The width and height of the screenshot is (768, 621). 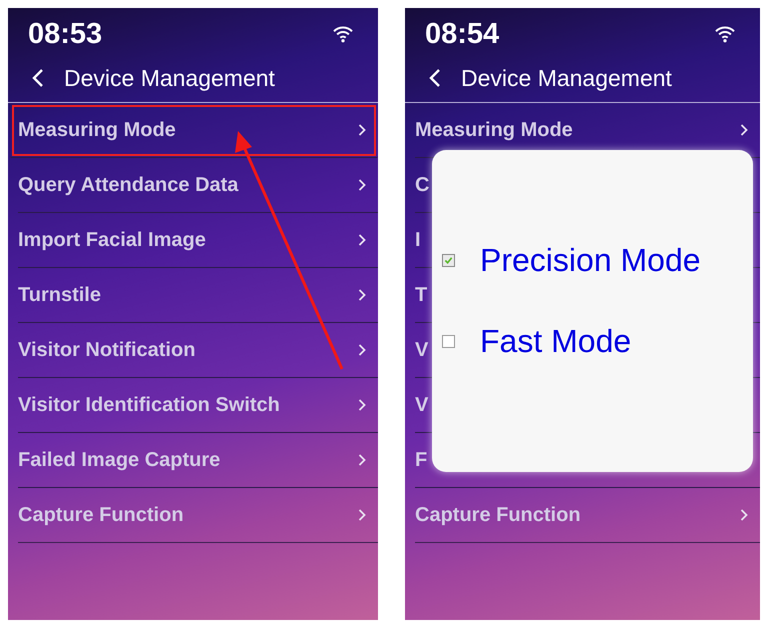 I want to click on option-label: Precision Mode, so click(x=590, y=260).